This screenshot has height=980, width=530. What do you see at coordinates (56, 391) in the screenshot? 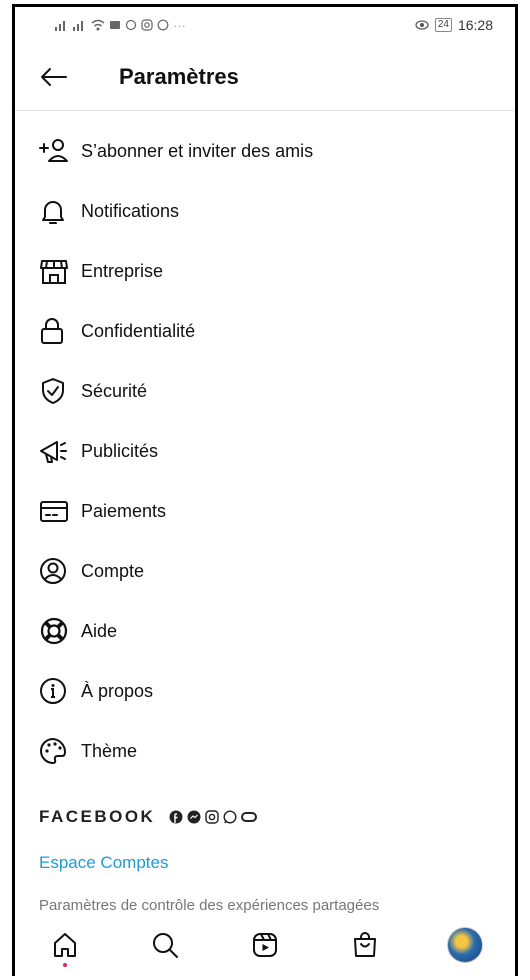
I see `shield-check-icon` at bounding box center [56, 391].